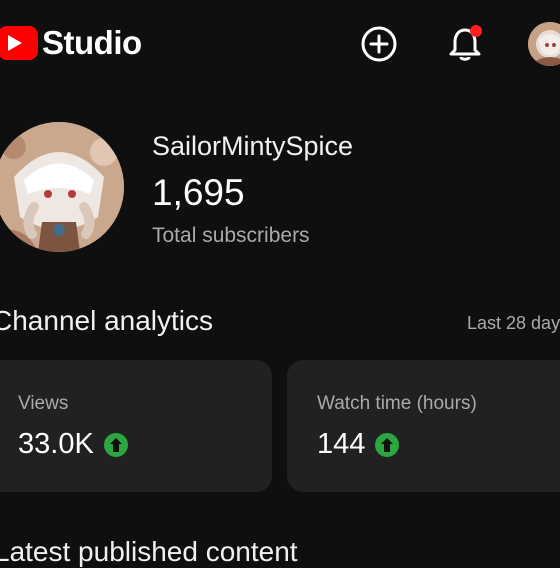 The width and height of the screenshot is (560, 568). What do you see at coordinates (476, 31) in the screenshot?
I see `notification-badge` at bounding box center [476, 31].